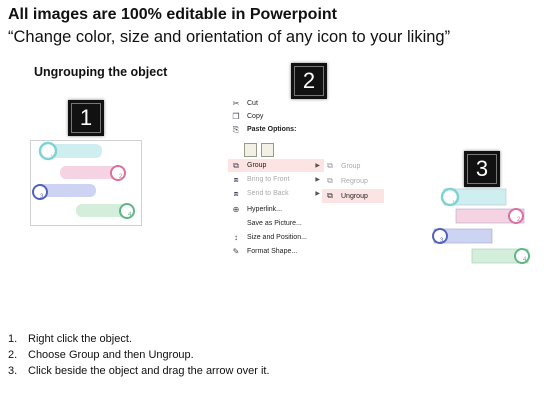 The width and height of the screenshot is (560, 420). I want to click on hyperlink-icon: ⊕, so click(236, 209).